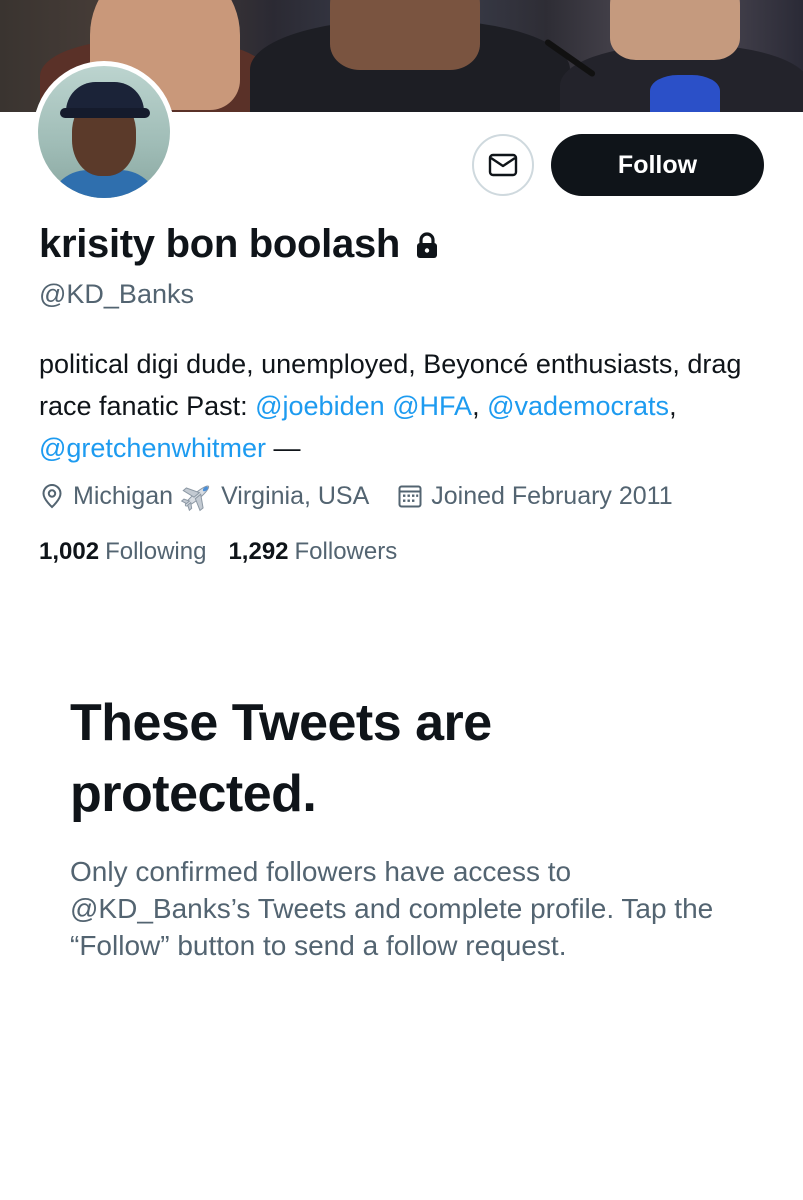 This screenshot has width=803, height=1200. I want to click on followers-count: 1,292, so click(258, 551).